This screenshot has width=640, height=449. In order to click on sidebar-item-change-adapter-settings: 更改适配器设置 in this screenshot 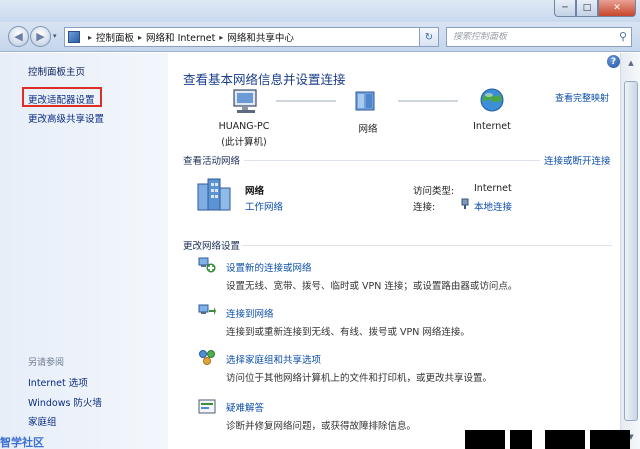, I will do `click(61, 99)`.